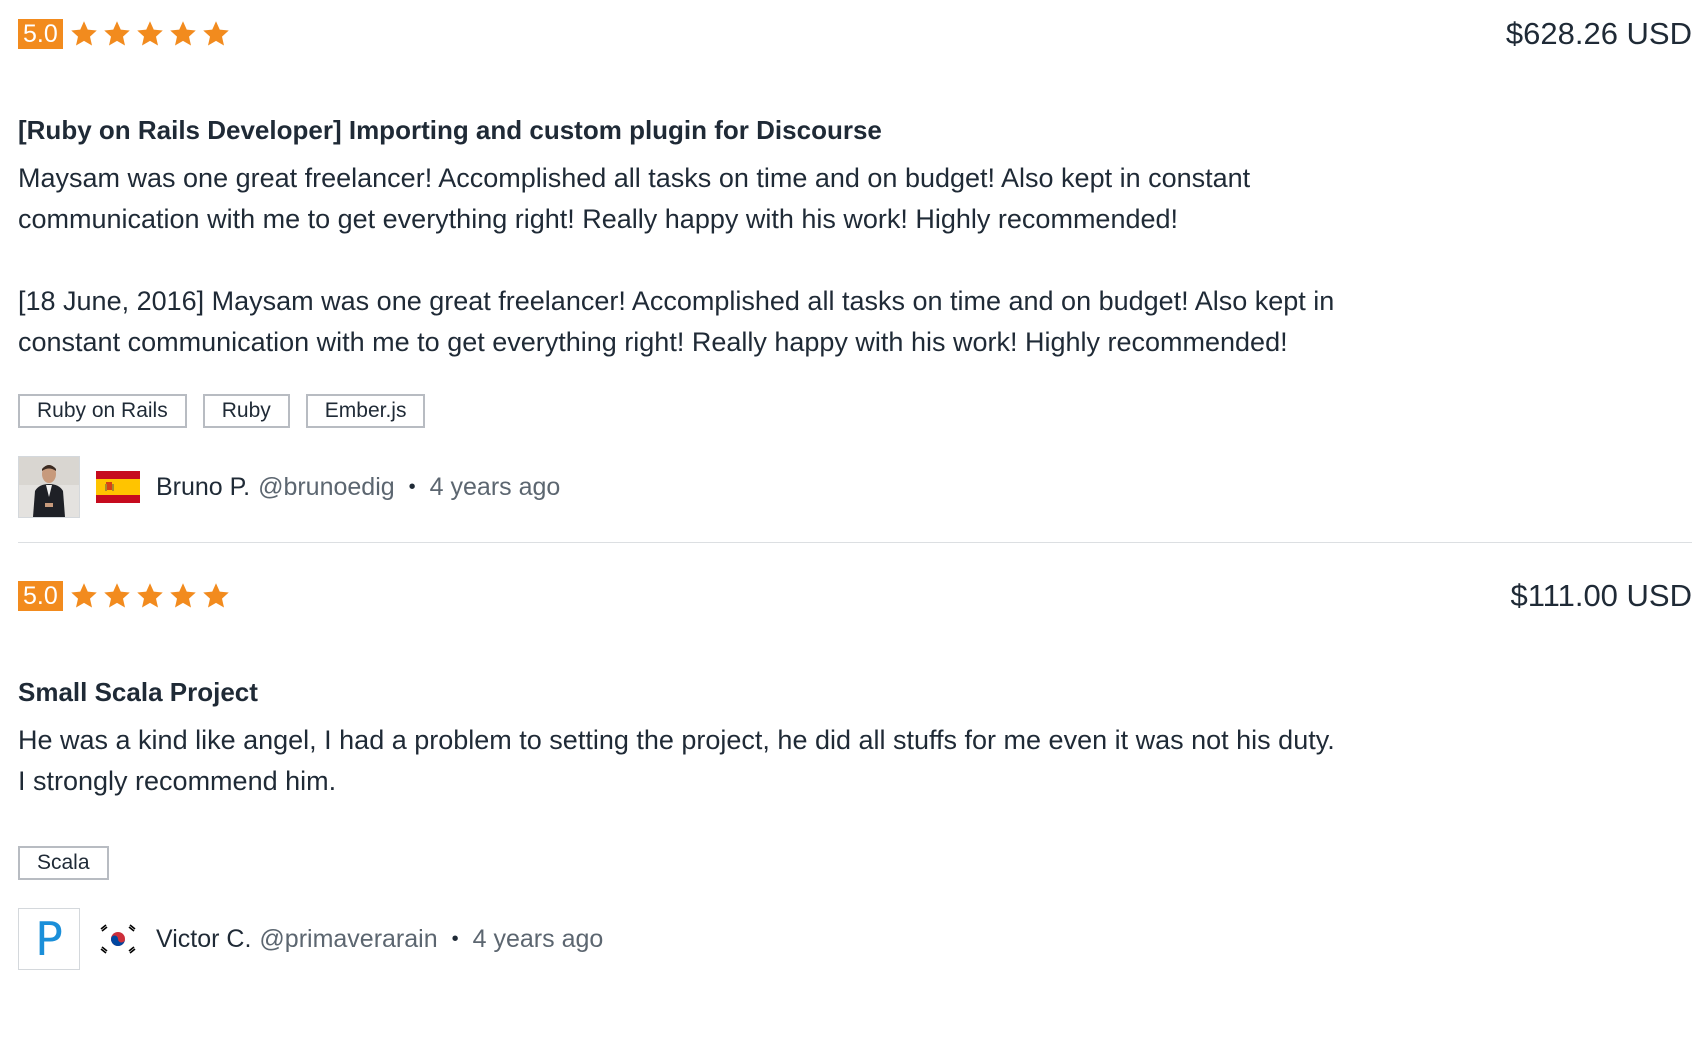 The height and width of the screenshot is (1046, 1702). Describe the element at coordinates (203, 487) in the screenshot. I see `reviewer-name: Bruno P.` at that location.